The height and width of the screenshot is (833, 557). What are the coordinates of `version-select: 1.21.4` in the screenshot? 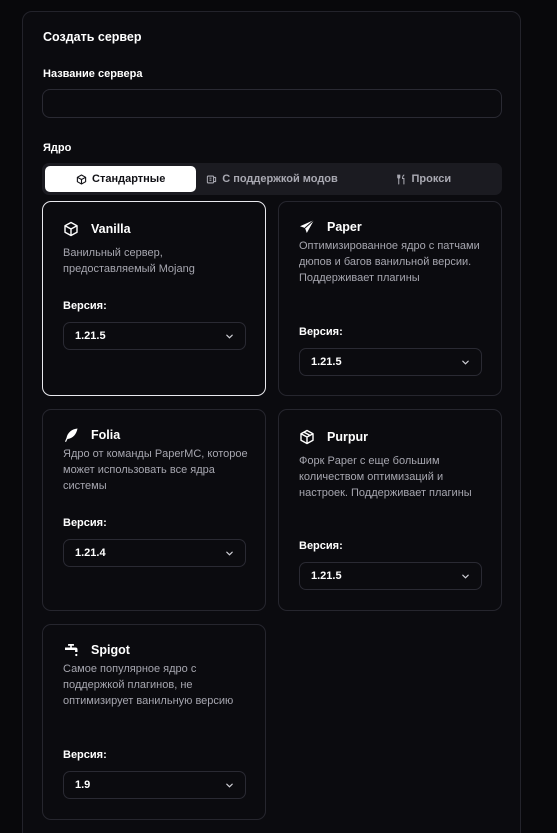 It's located at (154, 553).